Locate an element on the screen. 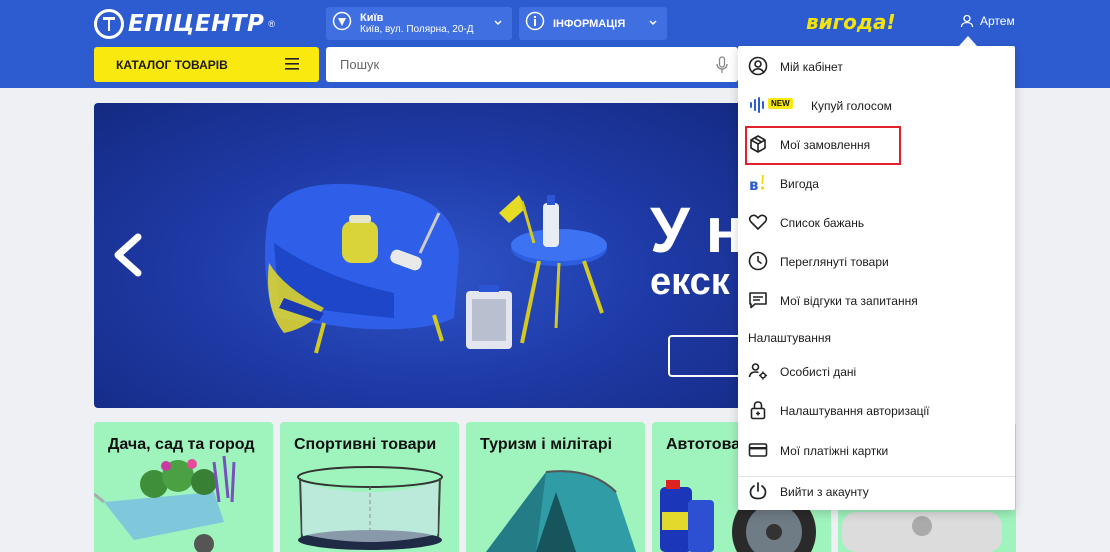  menu-item-auth-settings: Налаштування авторизації is located at coordinates (876, 410).